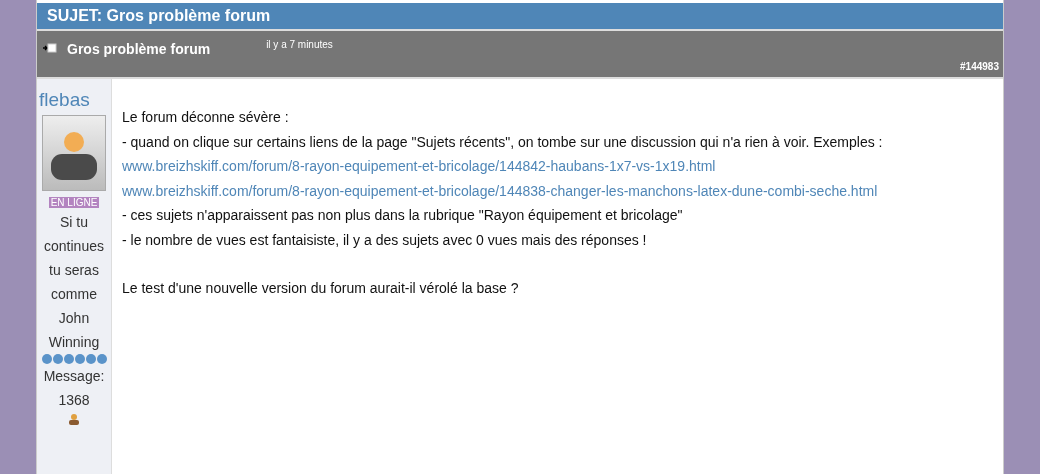 The width and height of the screenshot is (1040, 474). What do you see at coordinates (384, 240) in the screenshot?
I see `post-text: - le nombre de vues est fantaisiste, il y a des sujets avec 0 vues mais des réponses !` at bounding box center [384, 240].